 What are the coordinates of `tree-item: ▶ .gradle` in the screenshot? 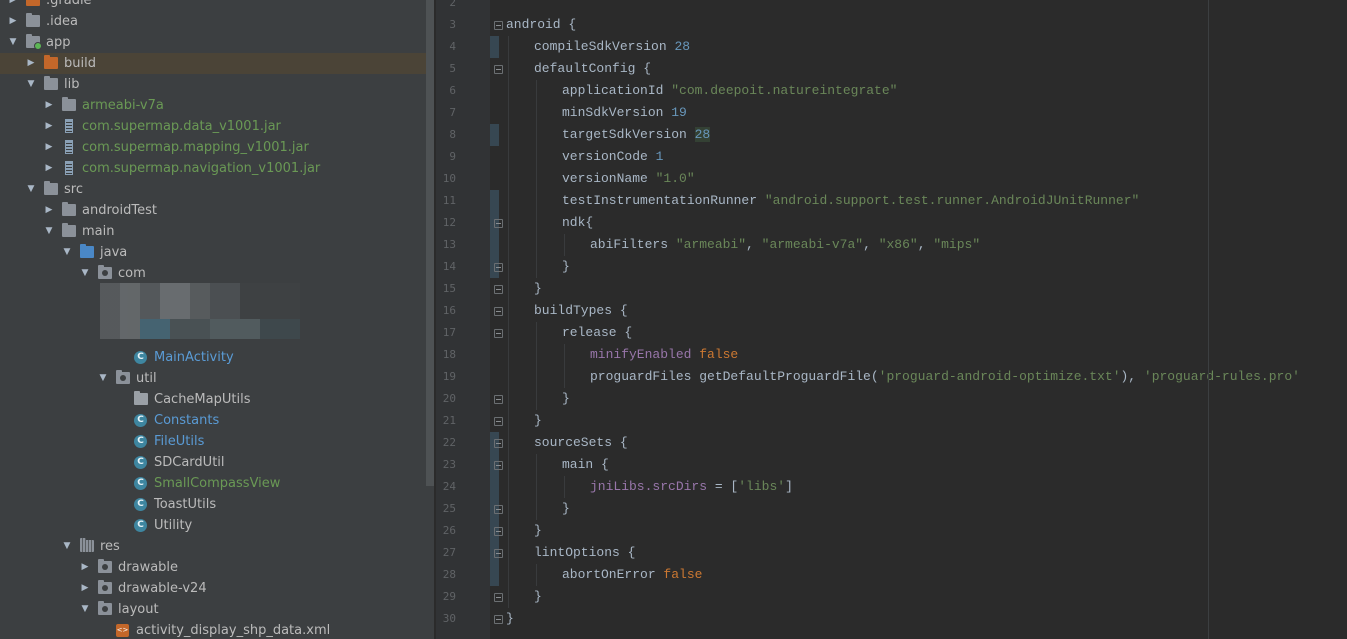 It's located at (217, 5).